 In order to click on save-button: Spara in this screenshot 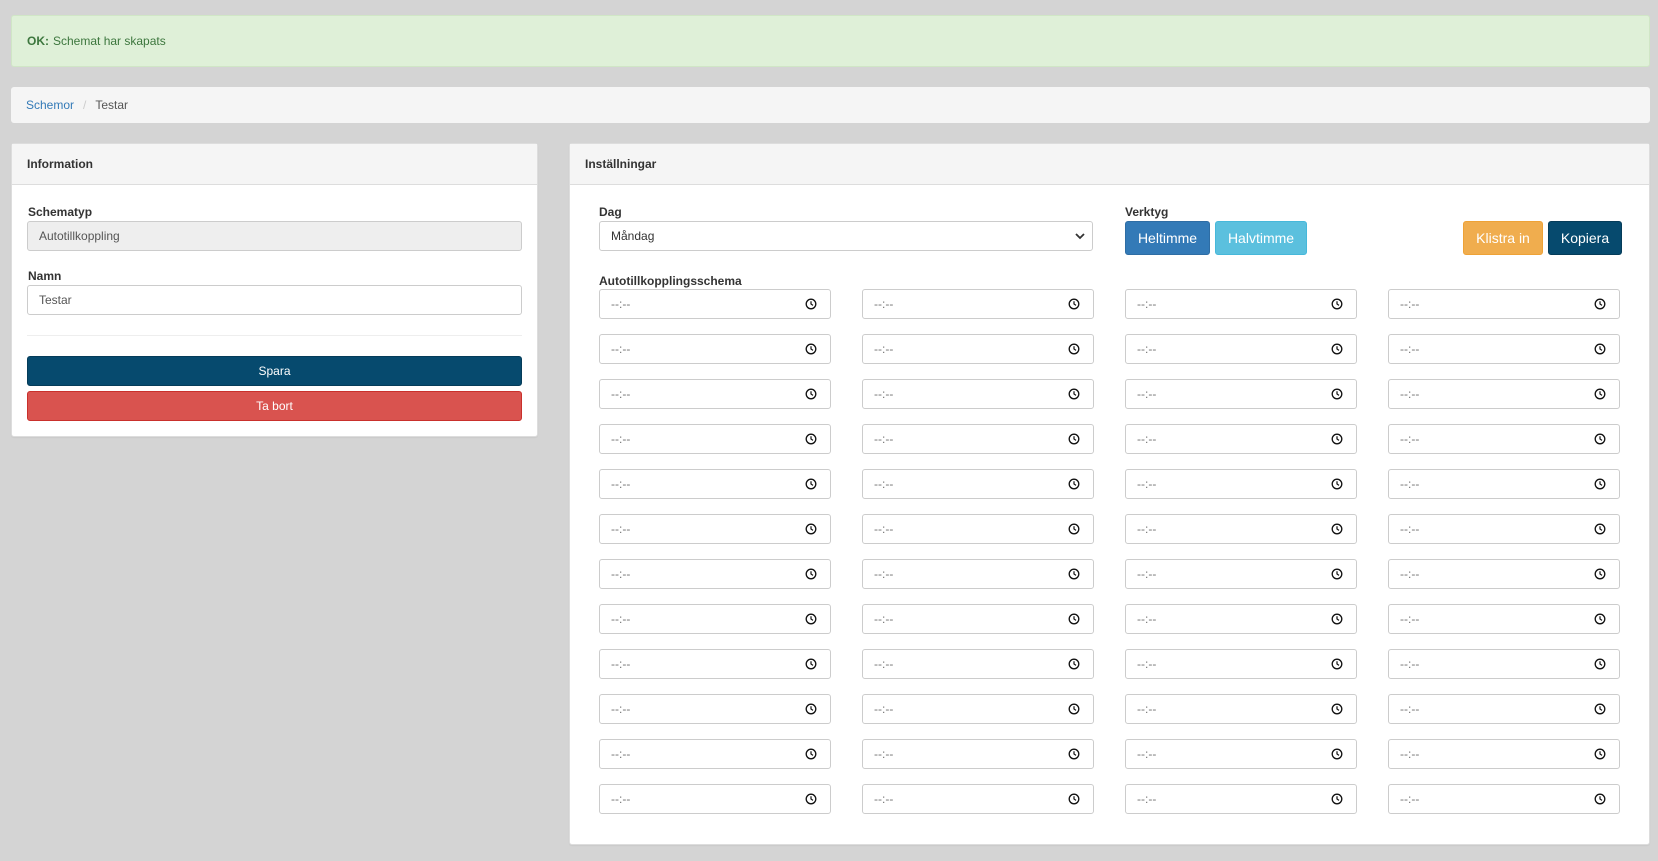, I will do `click(274, 371)`.